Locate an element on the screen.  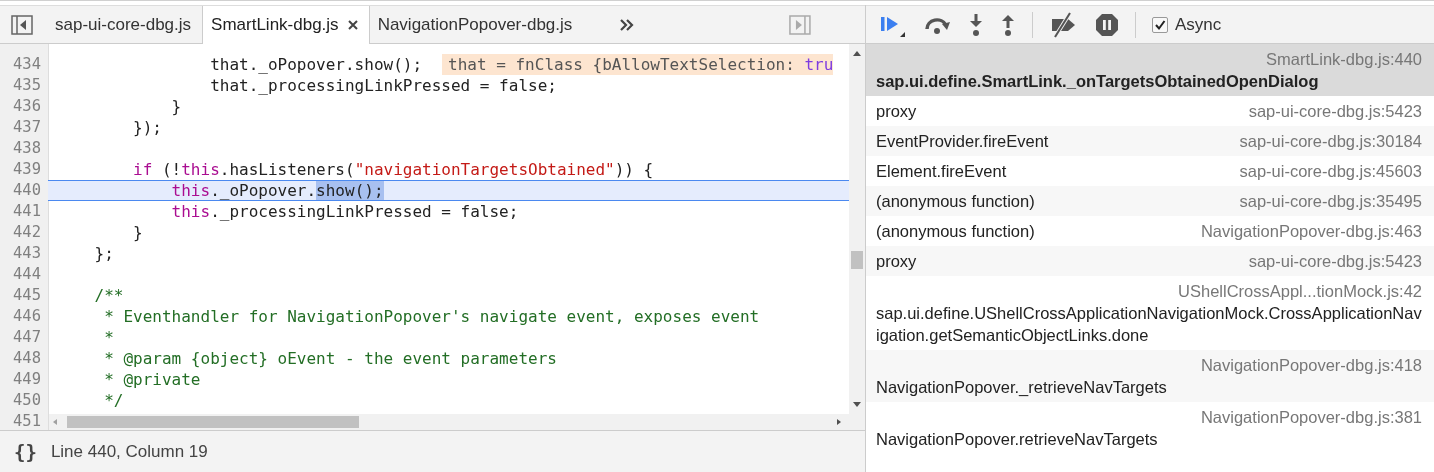
file-tab: SmartLink-dbg.js is located at coordinates (286, 25).